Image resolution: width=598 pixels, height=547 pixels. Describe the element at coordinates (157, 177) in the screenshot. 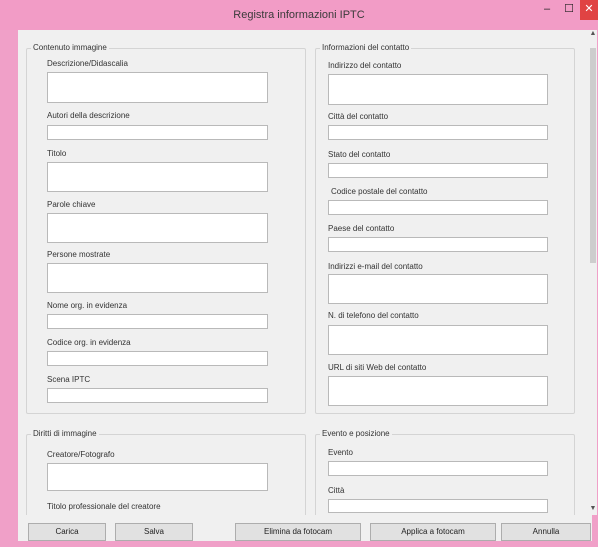

I see `title-field` at that location.